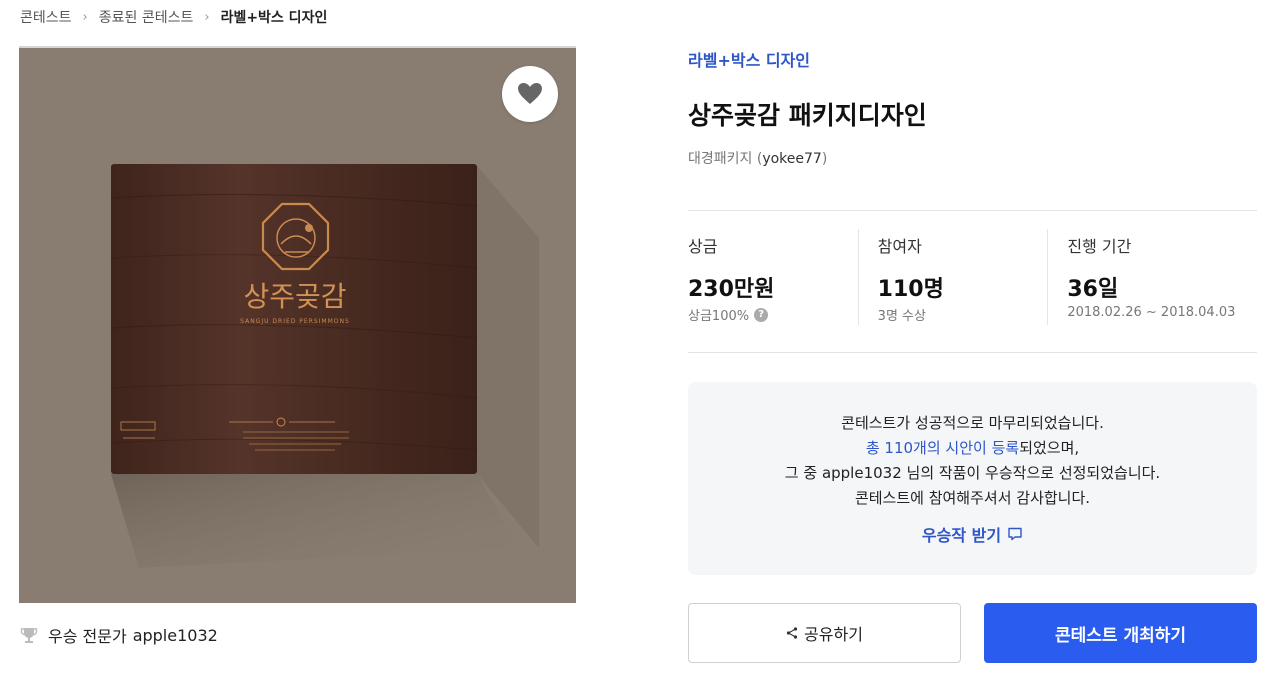 This screenshot has width=1280, height=676. What do you see at coordinates (295, 321) in the screenshot?
I see `product-subtitle-text: SANGJU DRIED PERSIMMONS` at bounding box center [295, 321].